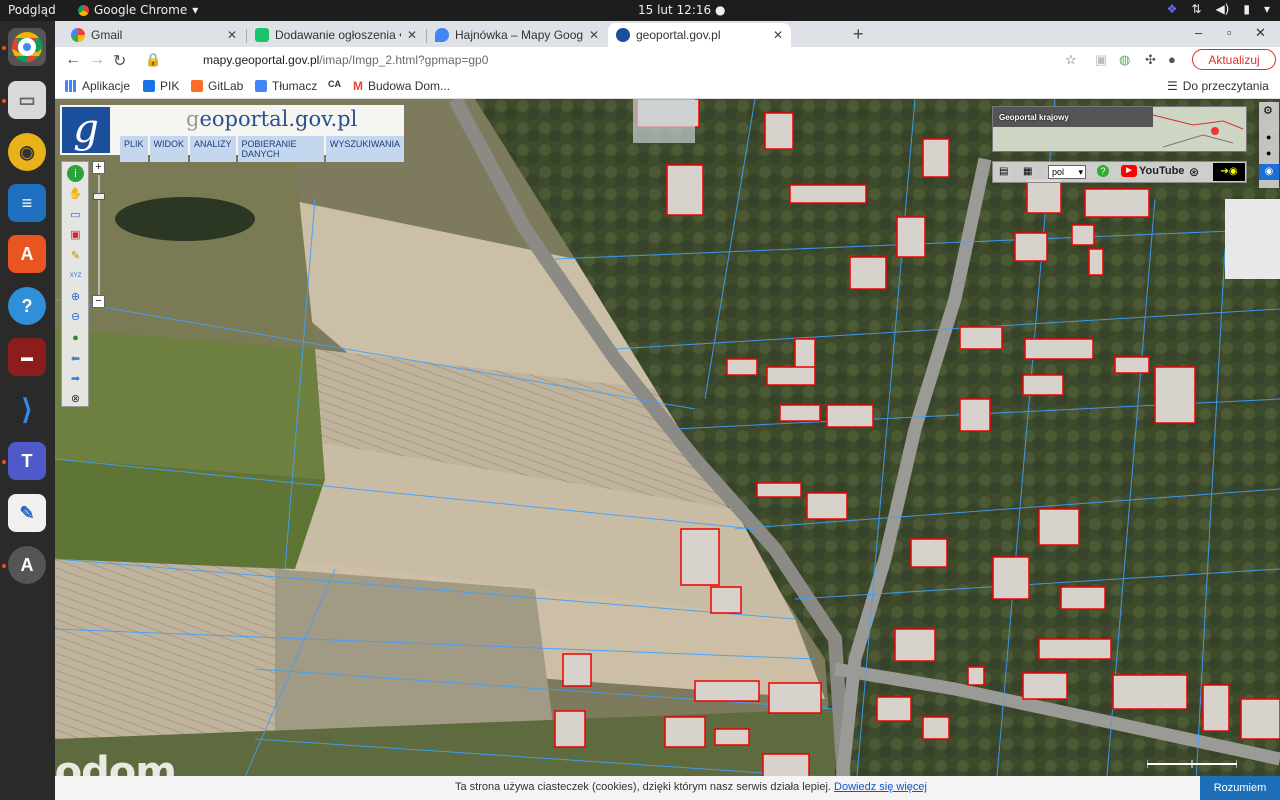  What do you see at coordinates (75, 214) in the screenshot?
I see `zoom-box-icon: ▭` at bounding box center [75, 214].